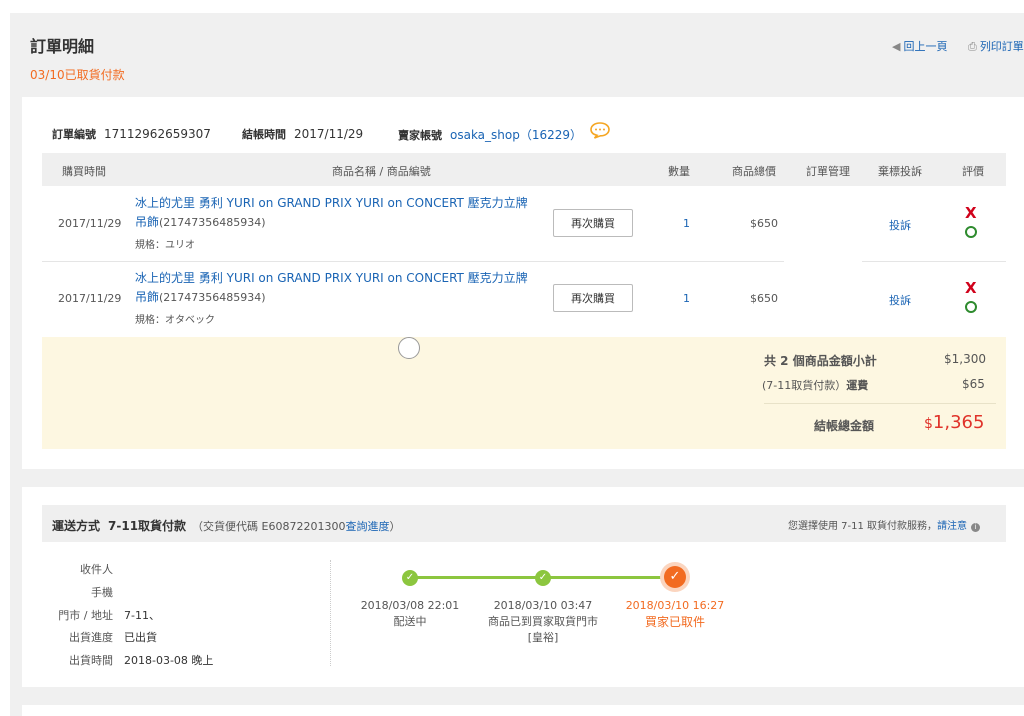  I want to click on row2-date: 2017/11/29, so click(90, 298).